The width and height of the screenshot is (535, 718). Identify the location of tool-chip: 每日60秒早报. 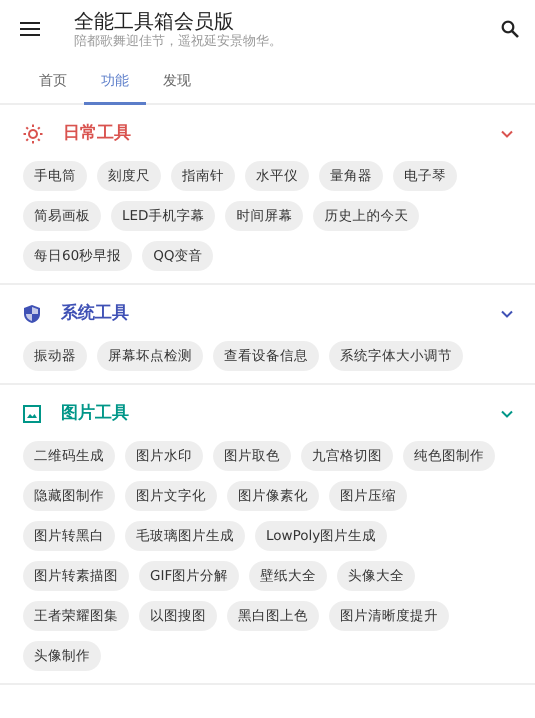
(77, 256).